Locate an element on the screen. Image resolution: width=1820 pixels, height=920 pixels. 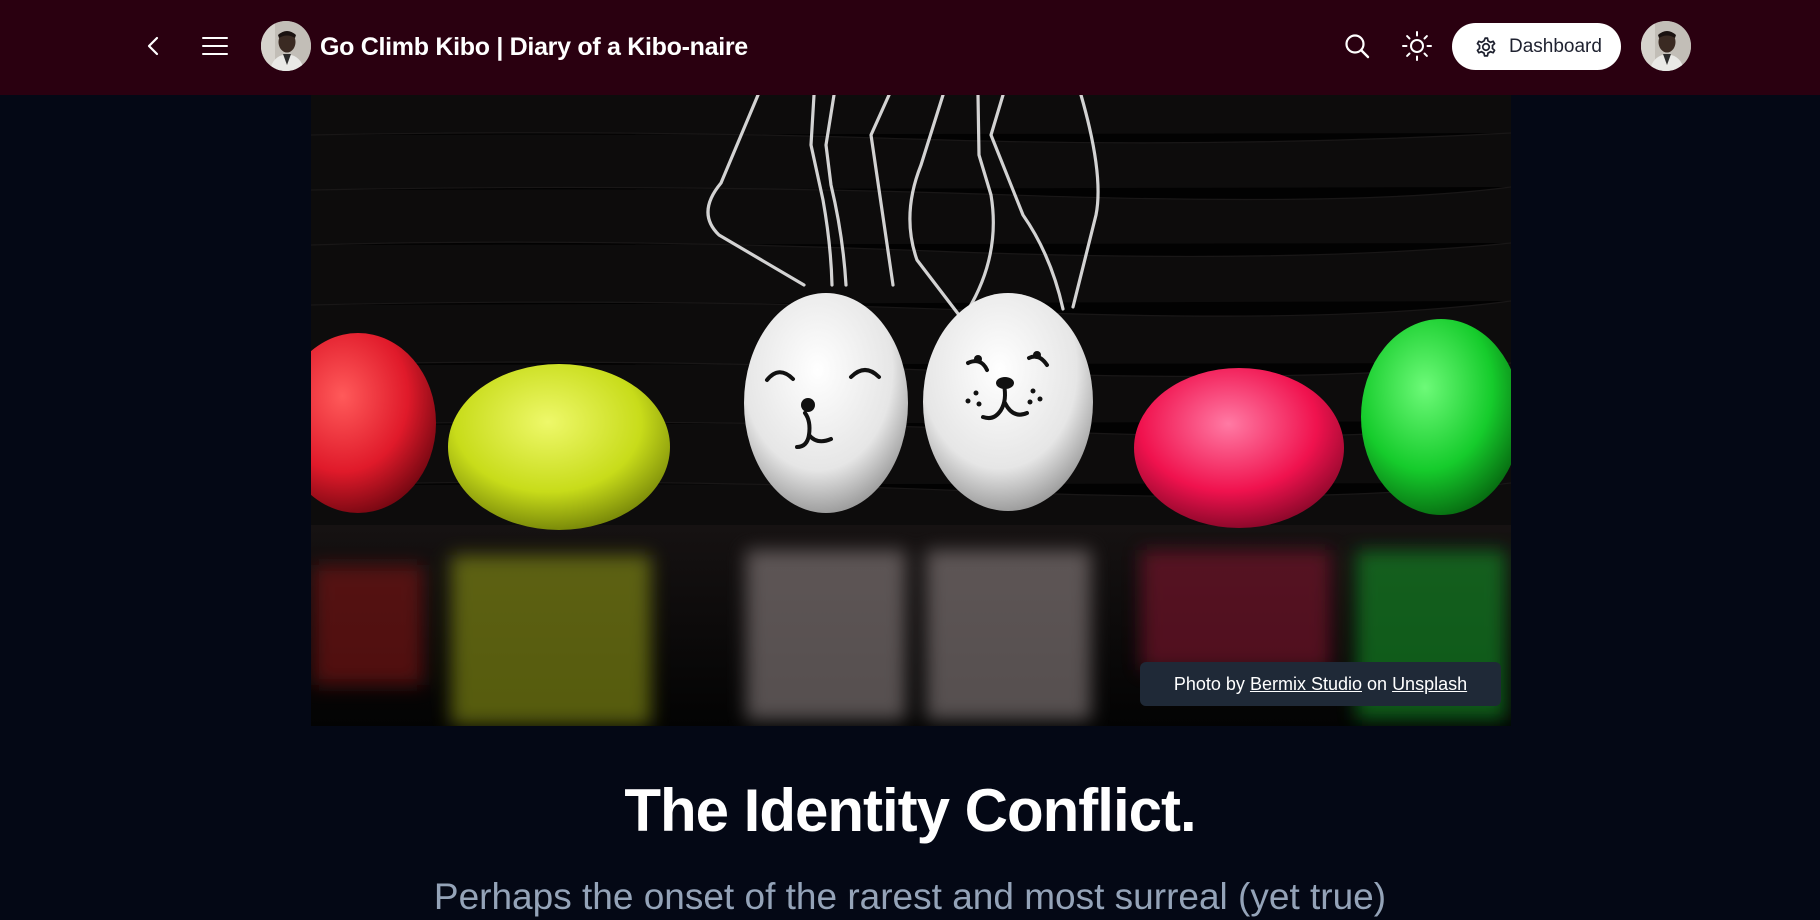
gear-icon is located at coordinates (1486, 46).